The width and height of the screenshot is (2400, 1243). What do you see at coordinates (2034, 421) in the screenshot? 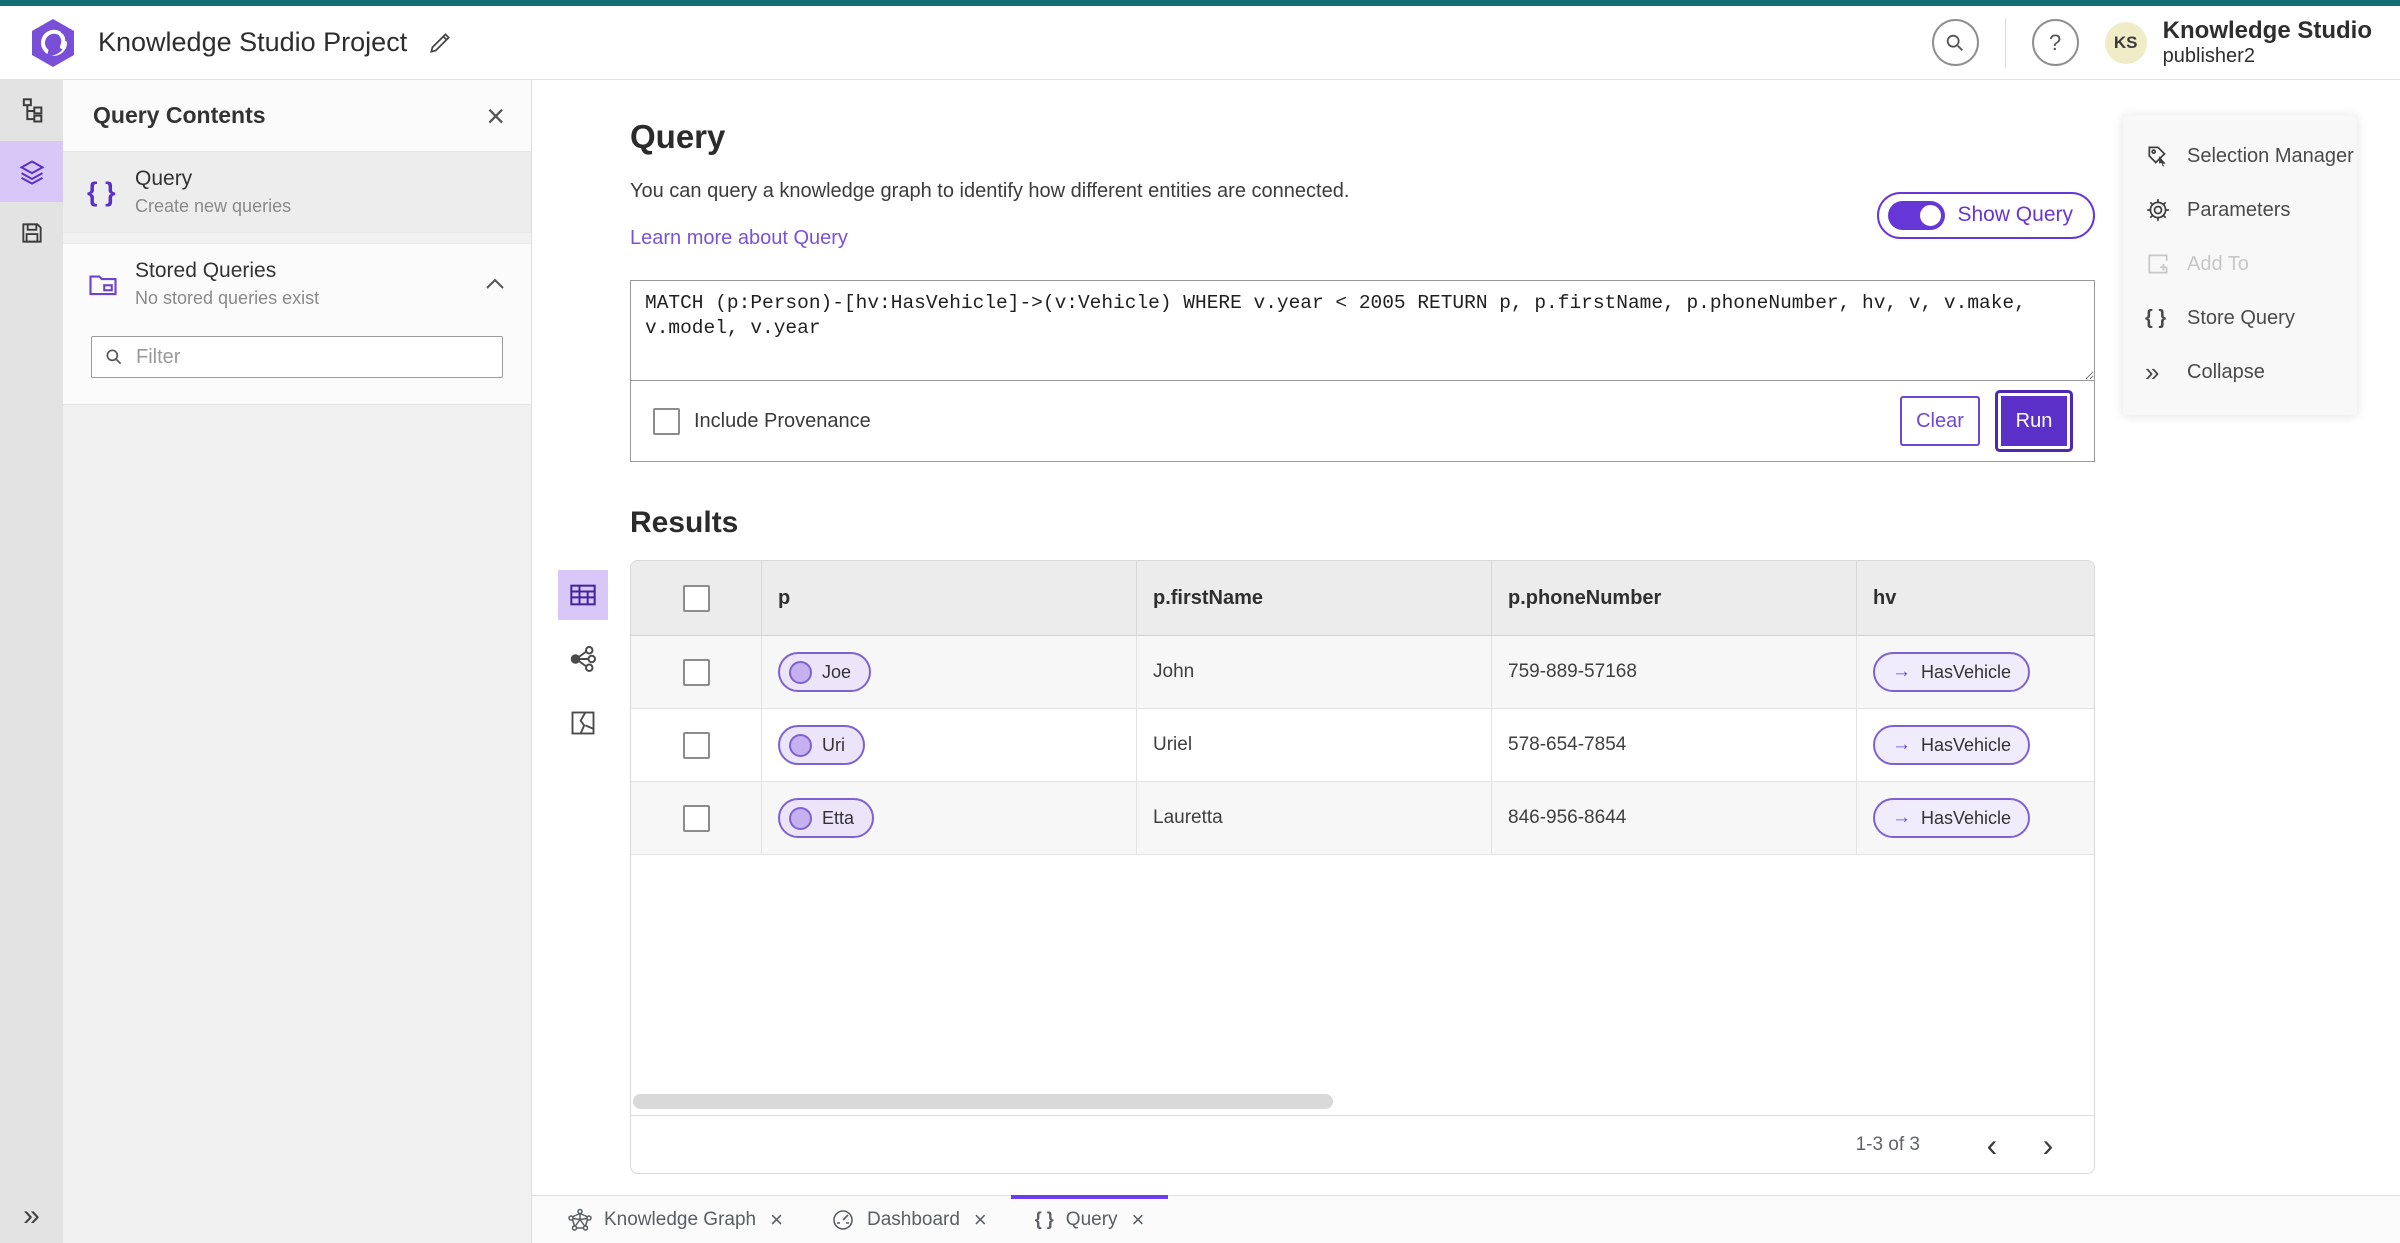
I see `run-button: Run` at bounding box center [2034, 421].